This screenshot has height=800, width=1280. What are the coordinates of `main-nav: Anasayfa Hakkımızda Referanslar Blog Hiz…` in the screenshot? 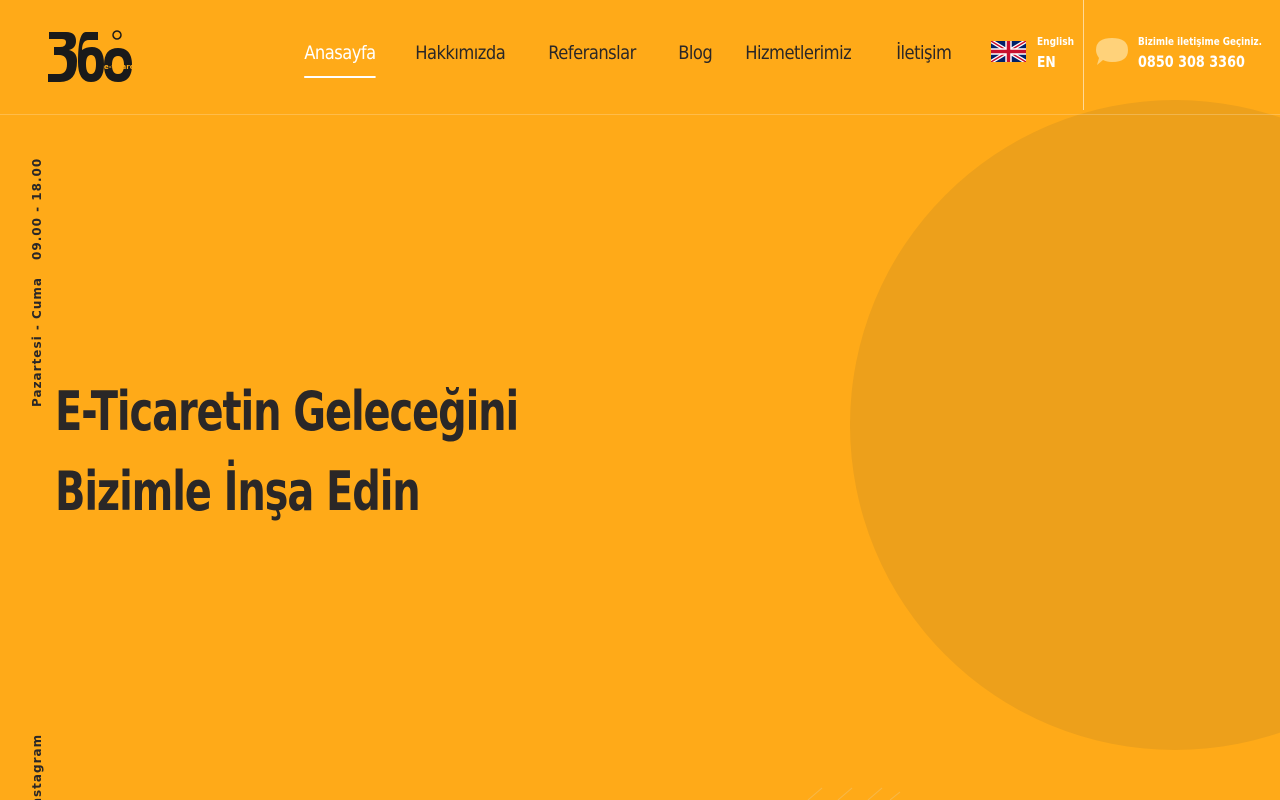 It's located at (629, 58).